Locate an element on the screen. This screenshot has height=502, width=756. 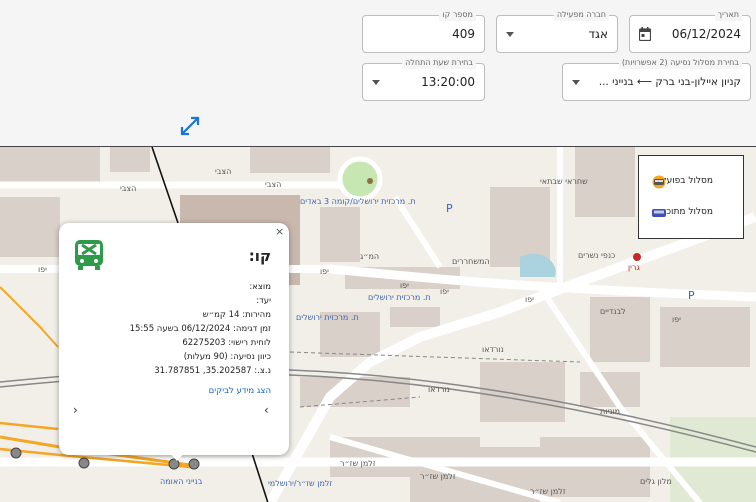
popup-direction: כיוון נסיעה: (90 מעלות) is located at coordinates (227, 357).